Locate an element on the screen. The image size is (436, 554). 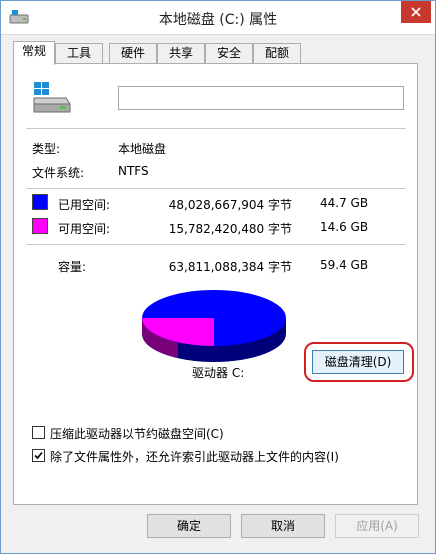
type-value: 本地磁盘 is located at coordinates (142, 149).